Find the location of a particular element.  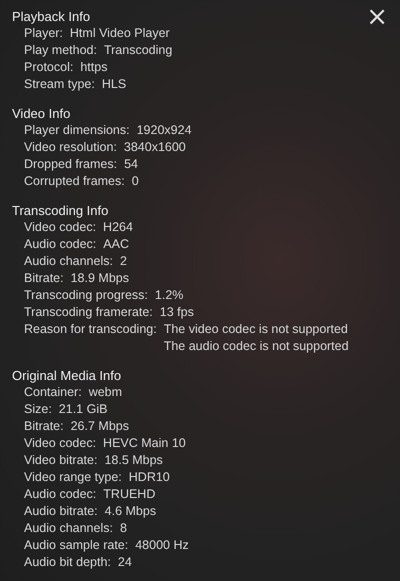

info-value: webm is located at coordinates (105, 392).